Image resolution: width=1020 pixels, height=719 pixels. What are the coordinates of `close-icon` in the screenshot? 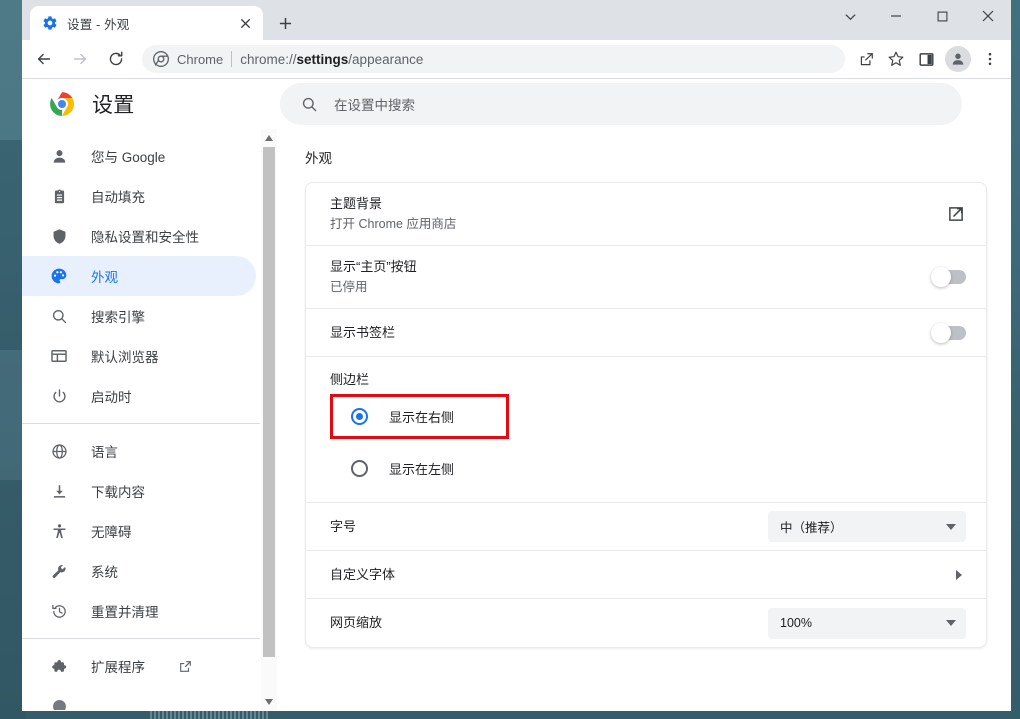 It's located at (245, 23).